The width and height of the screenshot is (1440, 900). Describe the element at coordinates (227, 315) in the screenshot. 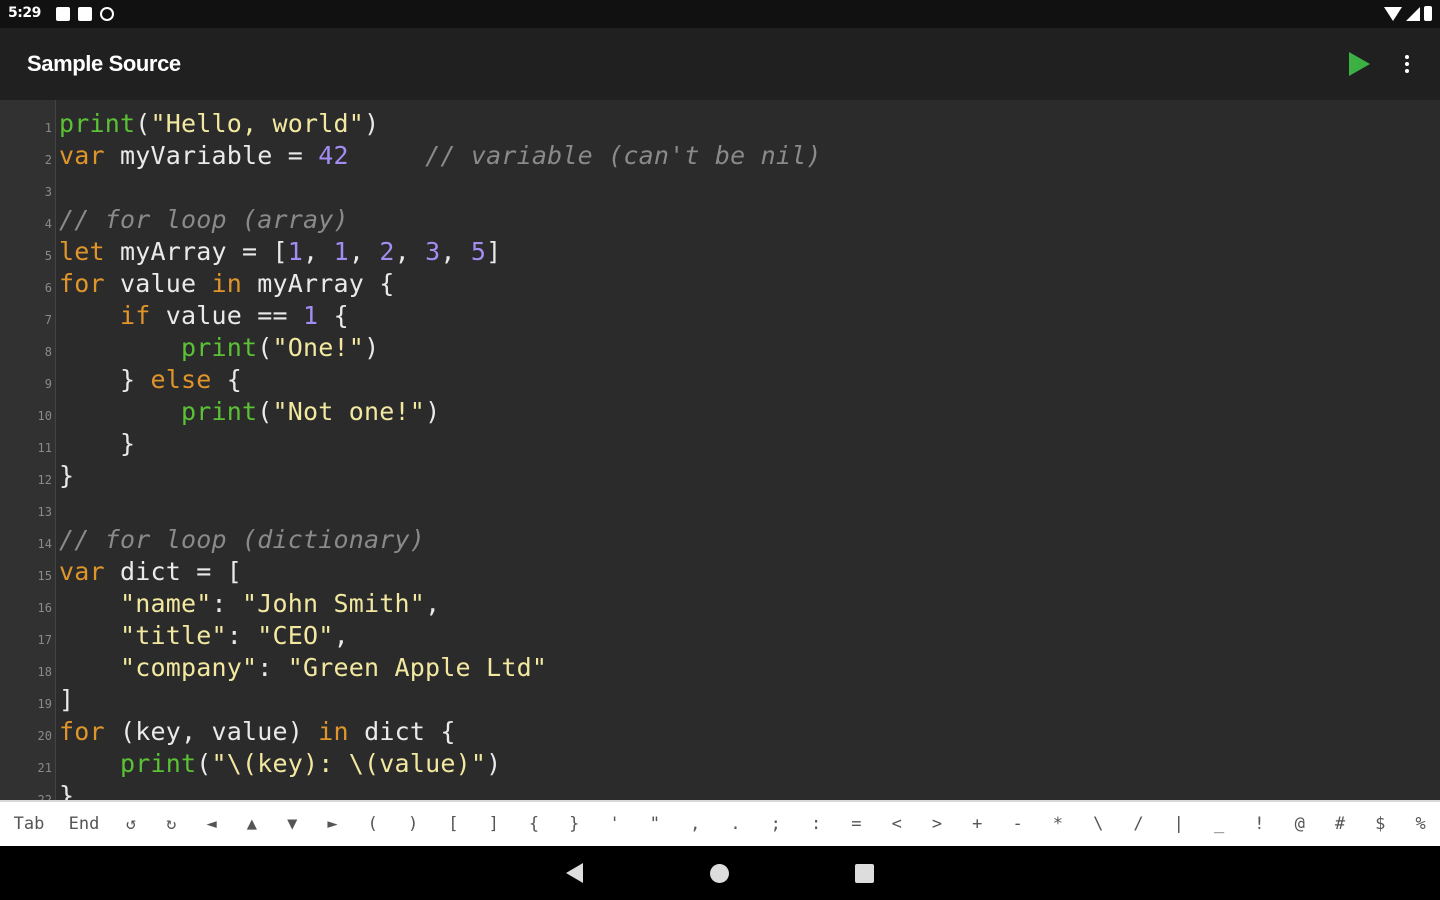

I see `code-token: value ==` at that location.